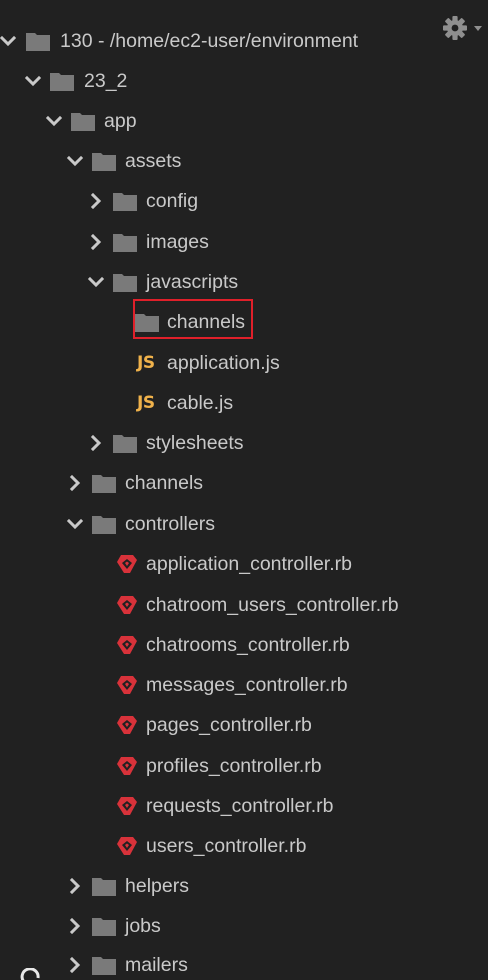 This screenshot has height=980, width=488. I want to click on tree-item: application_controller.rb, so click(244, 564).